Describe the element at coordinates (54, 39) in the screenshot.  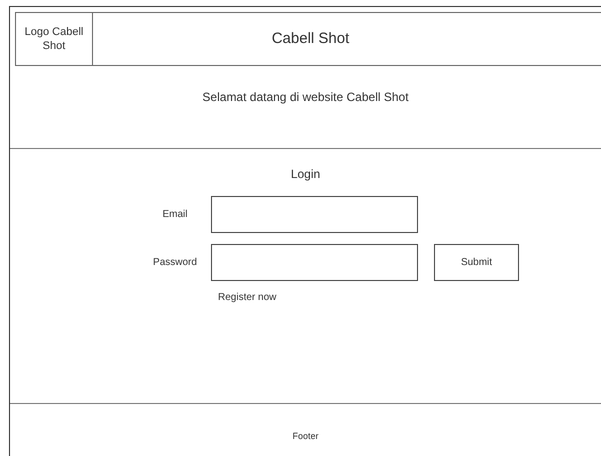
I see `logo-text: Logo Cabell Shot` at that location.